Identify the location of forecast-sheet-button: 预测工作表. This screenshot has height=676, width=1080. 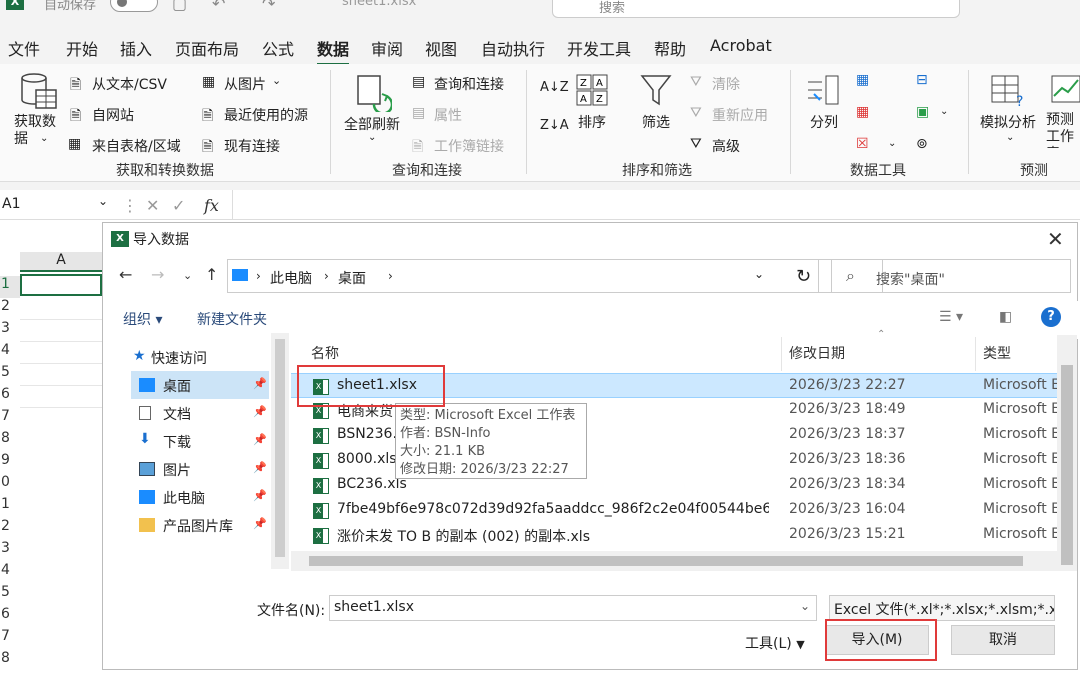
(1063, 130).